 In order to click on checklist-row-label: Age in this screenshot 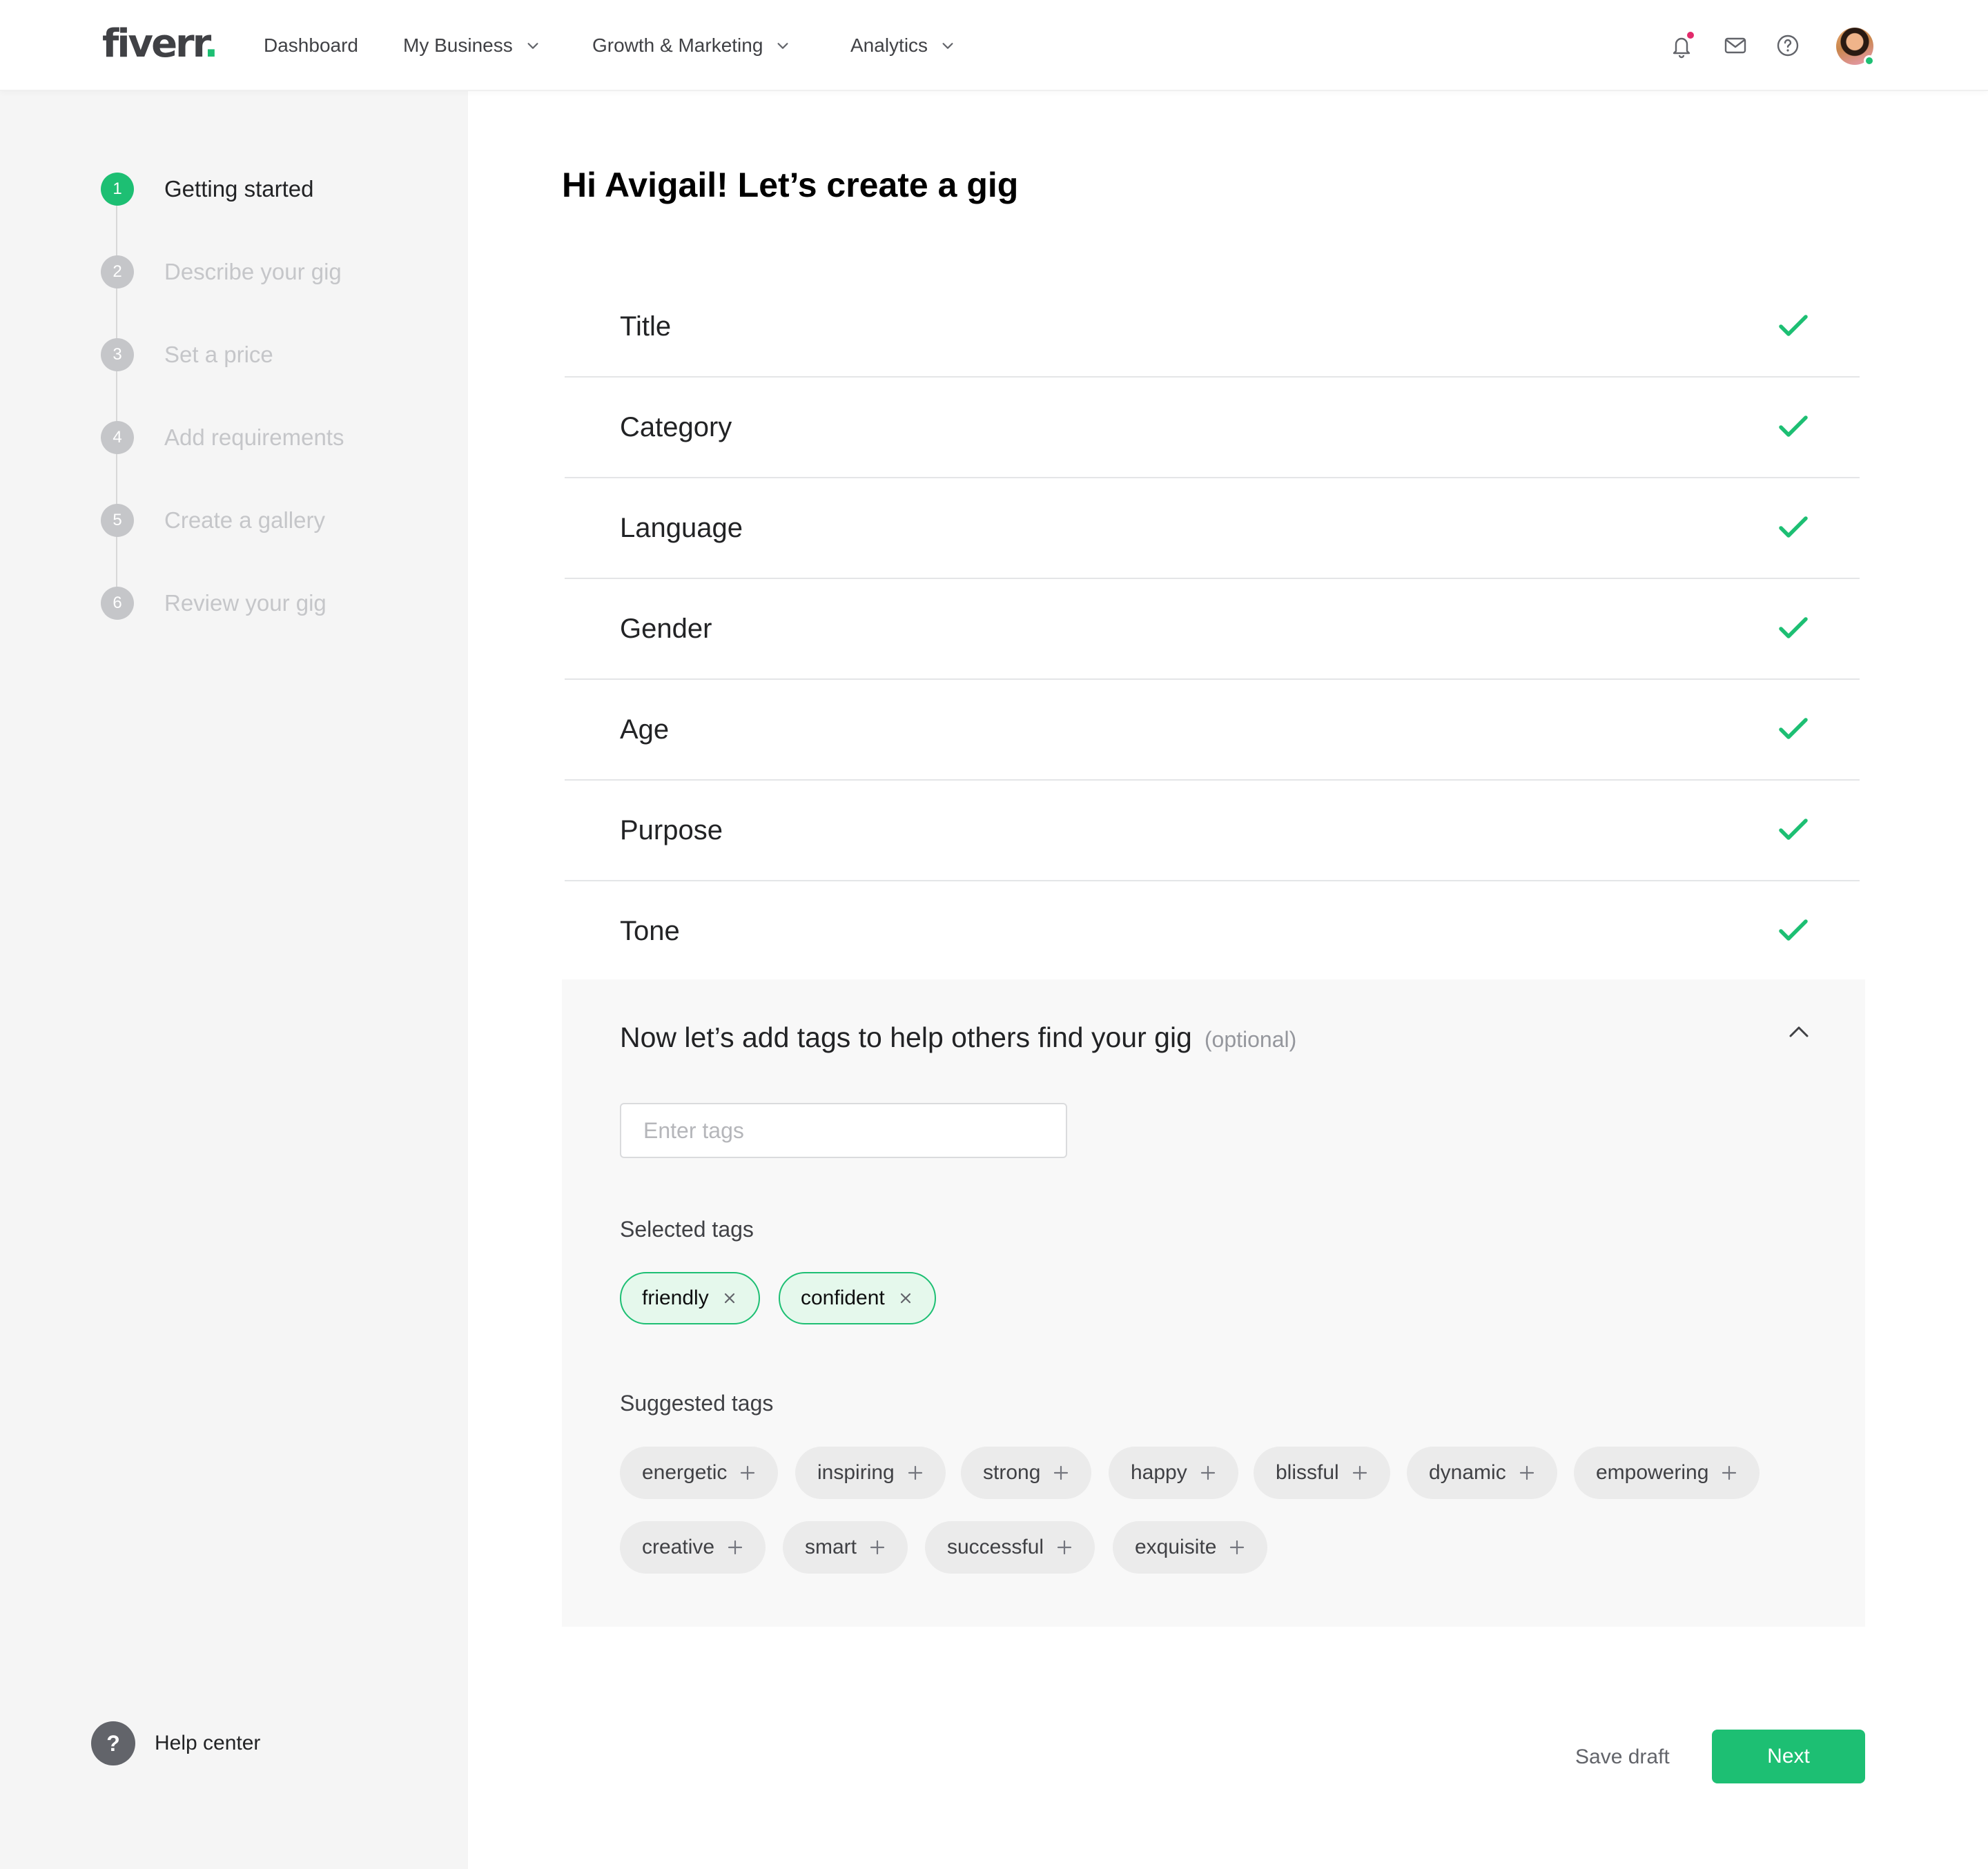, I will do `click(645, 729)`.